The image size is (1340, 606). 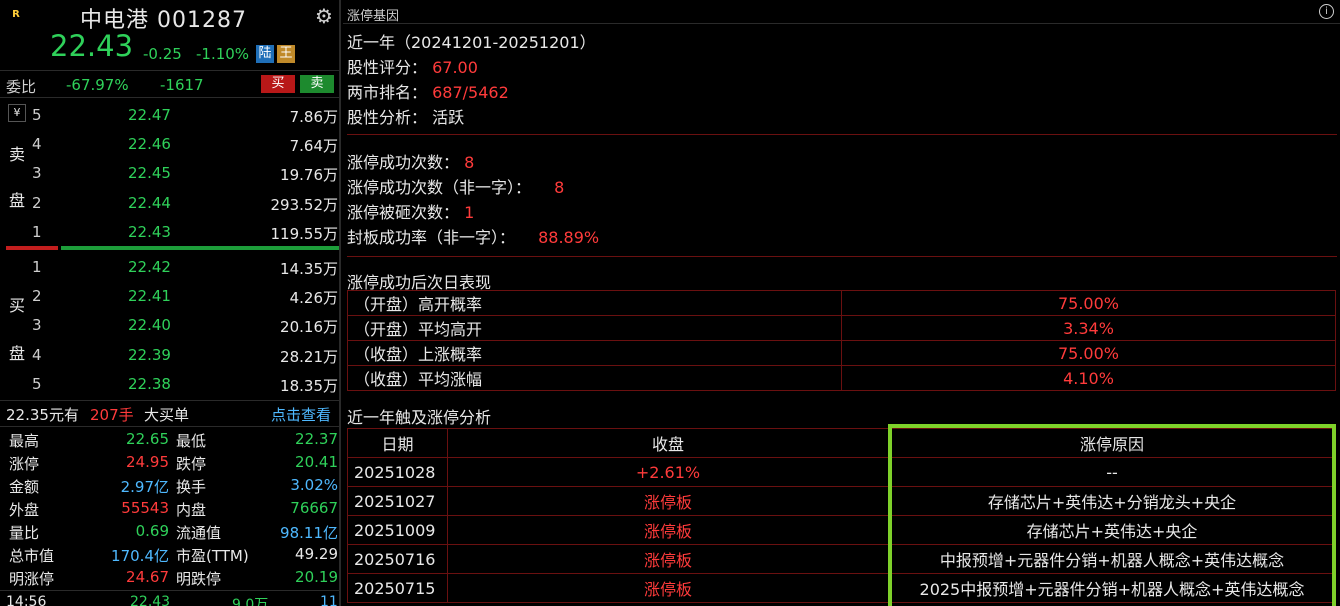 What do you see at coordinates (316, 439) in the screenshot?
I see `stat-value: 22.37` at bounding box center [316, 439].